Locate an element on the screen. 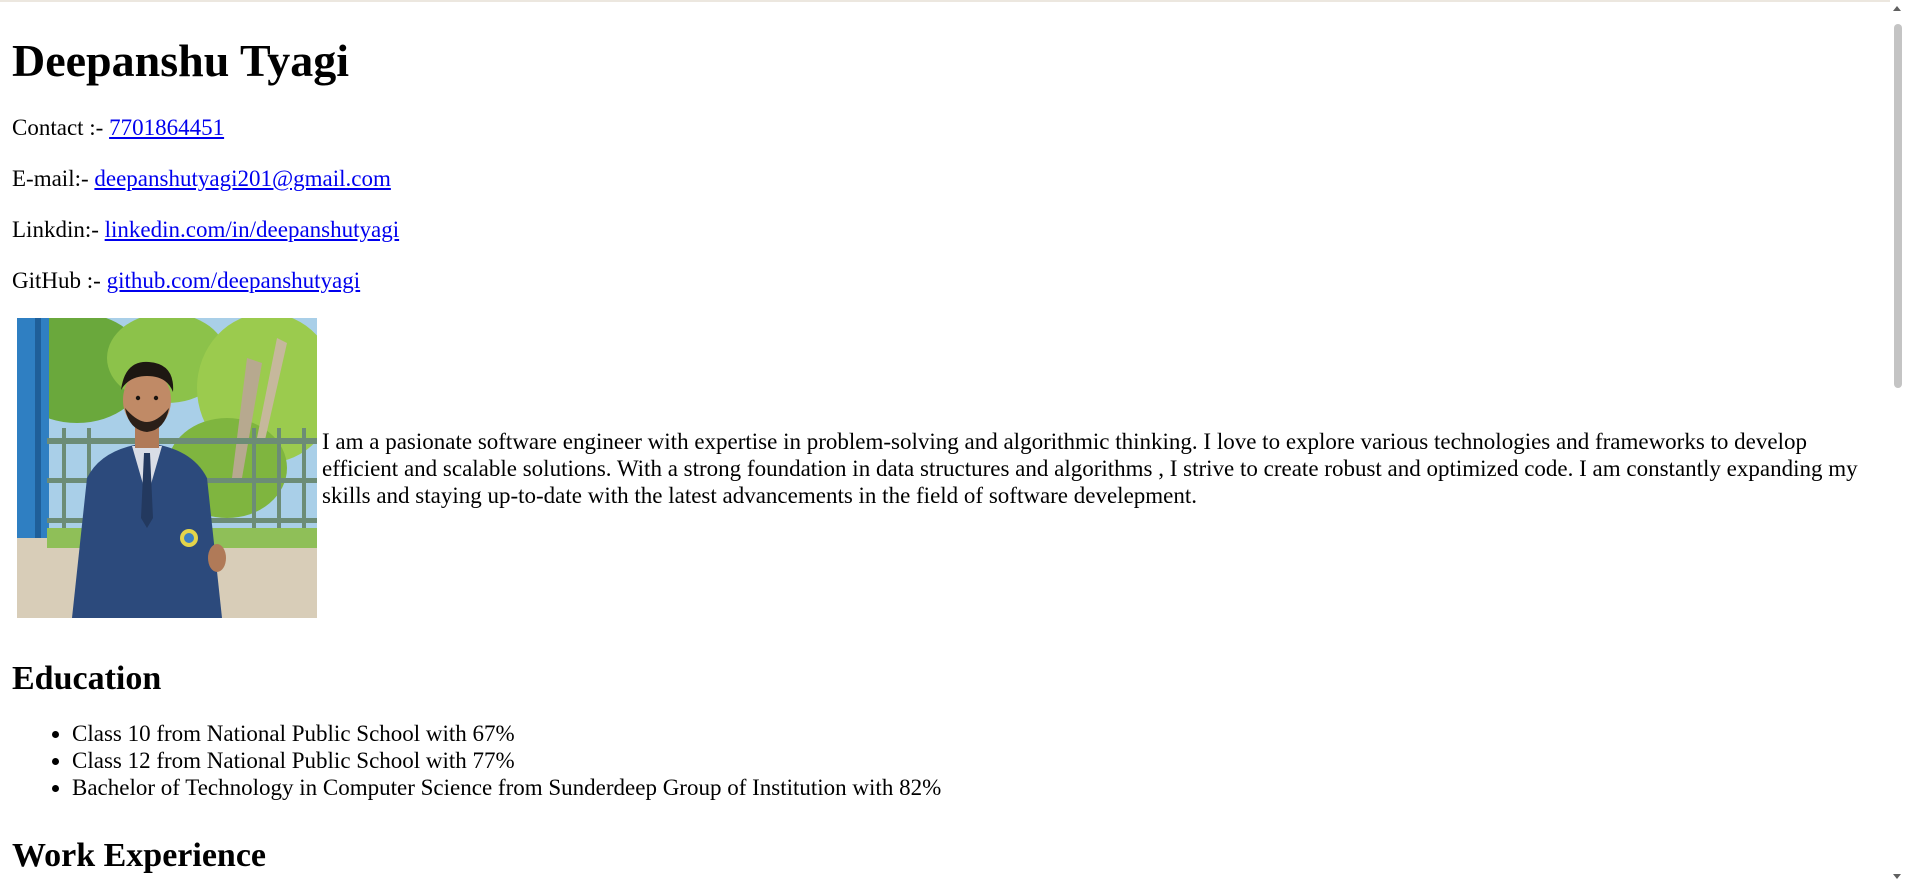  vertical-scrollbar is located at coordinates (1897, 443).